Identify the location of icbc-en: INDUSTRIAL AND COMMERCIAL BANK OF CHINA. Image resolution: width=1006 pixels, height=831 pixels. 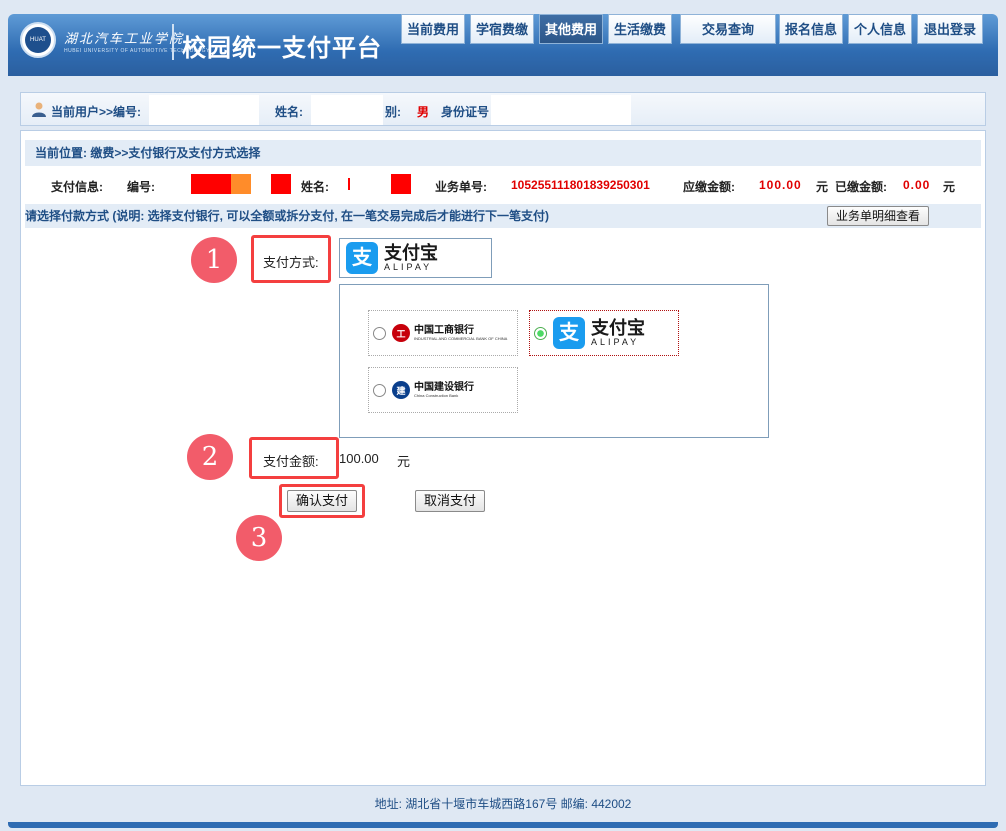
(461, 338).